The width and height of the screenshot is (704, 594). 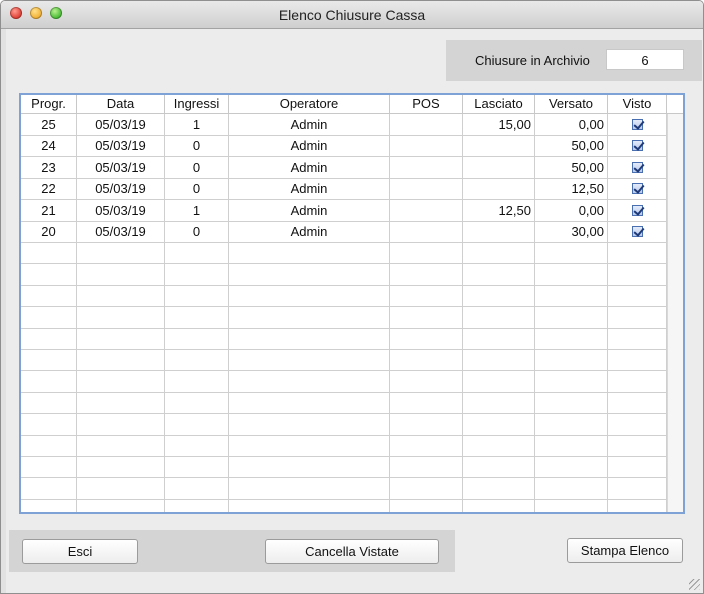 I want to click on table-row: 22 05/03/19 0 Admin 12,50, so click(x=352, y=189).